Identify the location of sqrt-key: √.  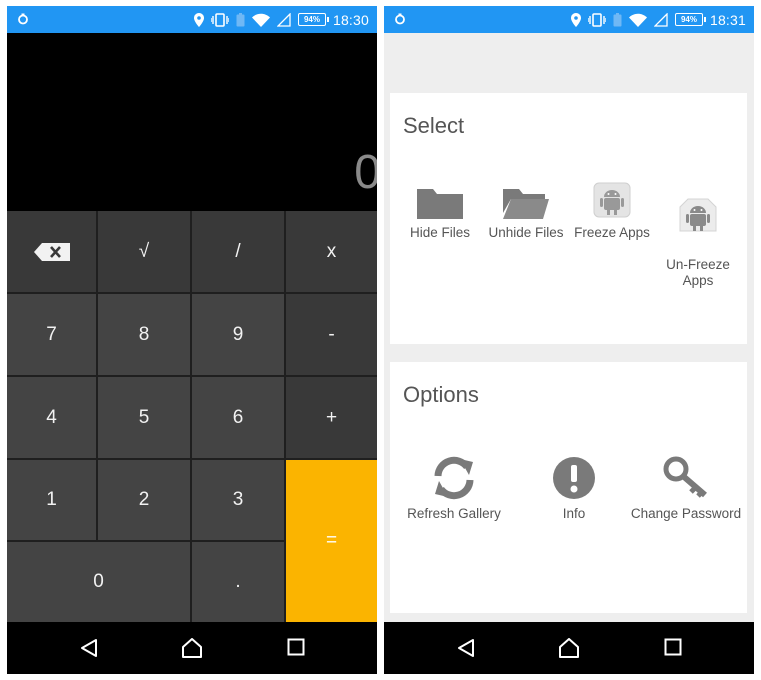
(144, 251).